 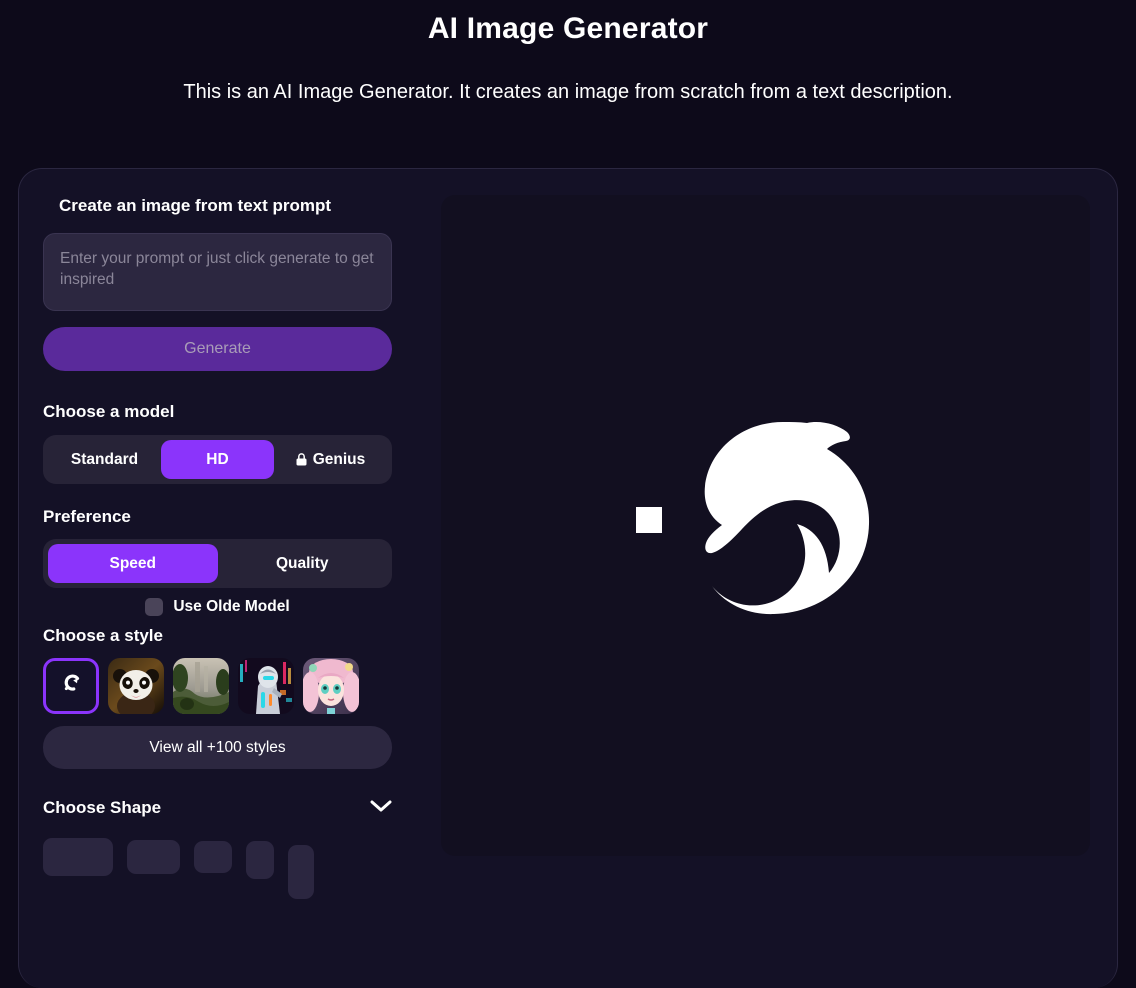 I want to click on logo-stack, so click(x=754, y=519).